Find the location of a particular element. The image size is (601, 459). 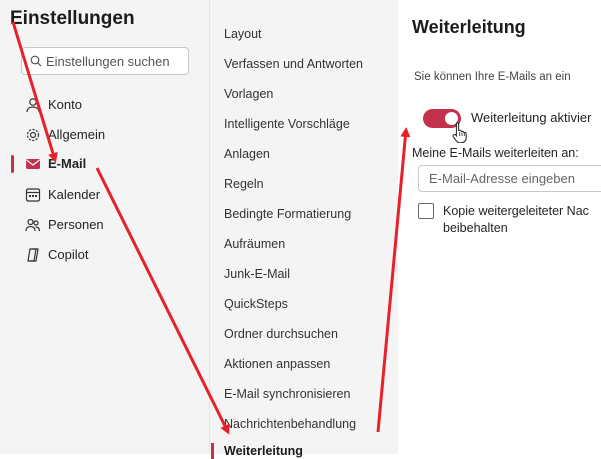

email-field-wrapper is located at coordinates (509, 178).